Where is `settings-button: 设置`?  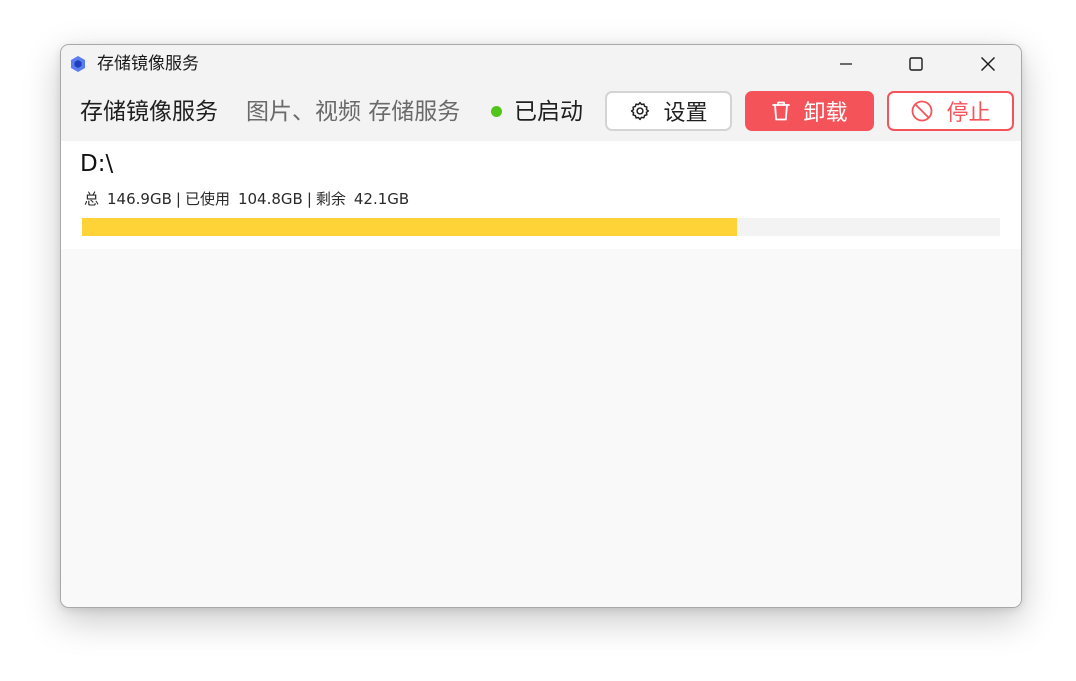 settings-button: 设置 is located at coordinates (668, 111).